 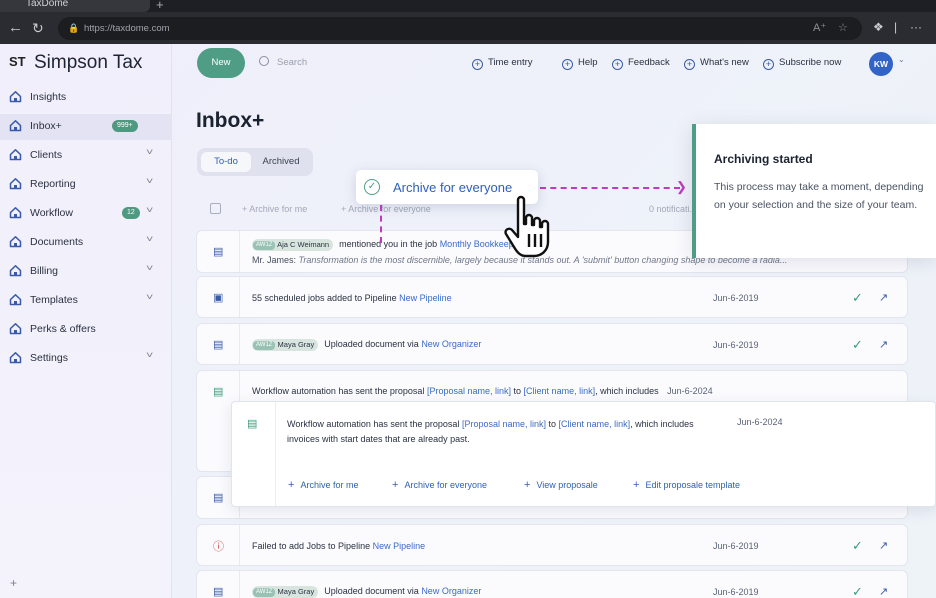 I want to click on sidebar-item-inbox: Inbox+ 999+, so click(x=86, y=127).